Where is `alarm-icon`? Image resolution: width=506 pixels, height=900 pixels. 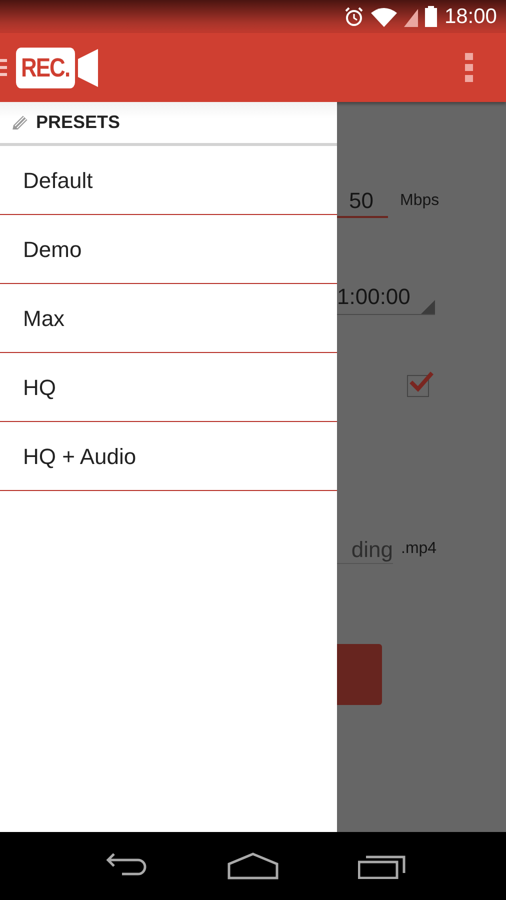
alarm-icon is located at coordinates (354, 16).